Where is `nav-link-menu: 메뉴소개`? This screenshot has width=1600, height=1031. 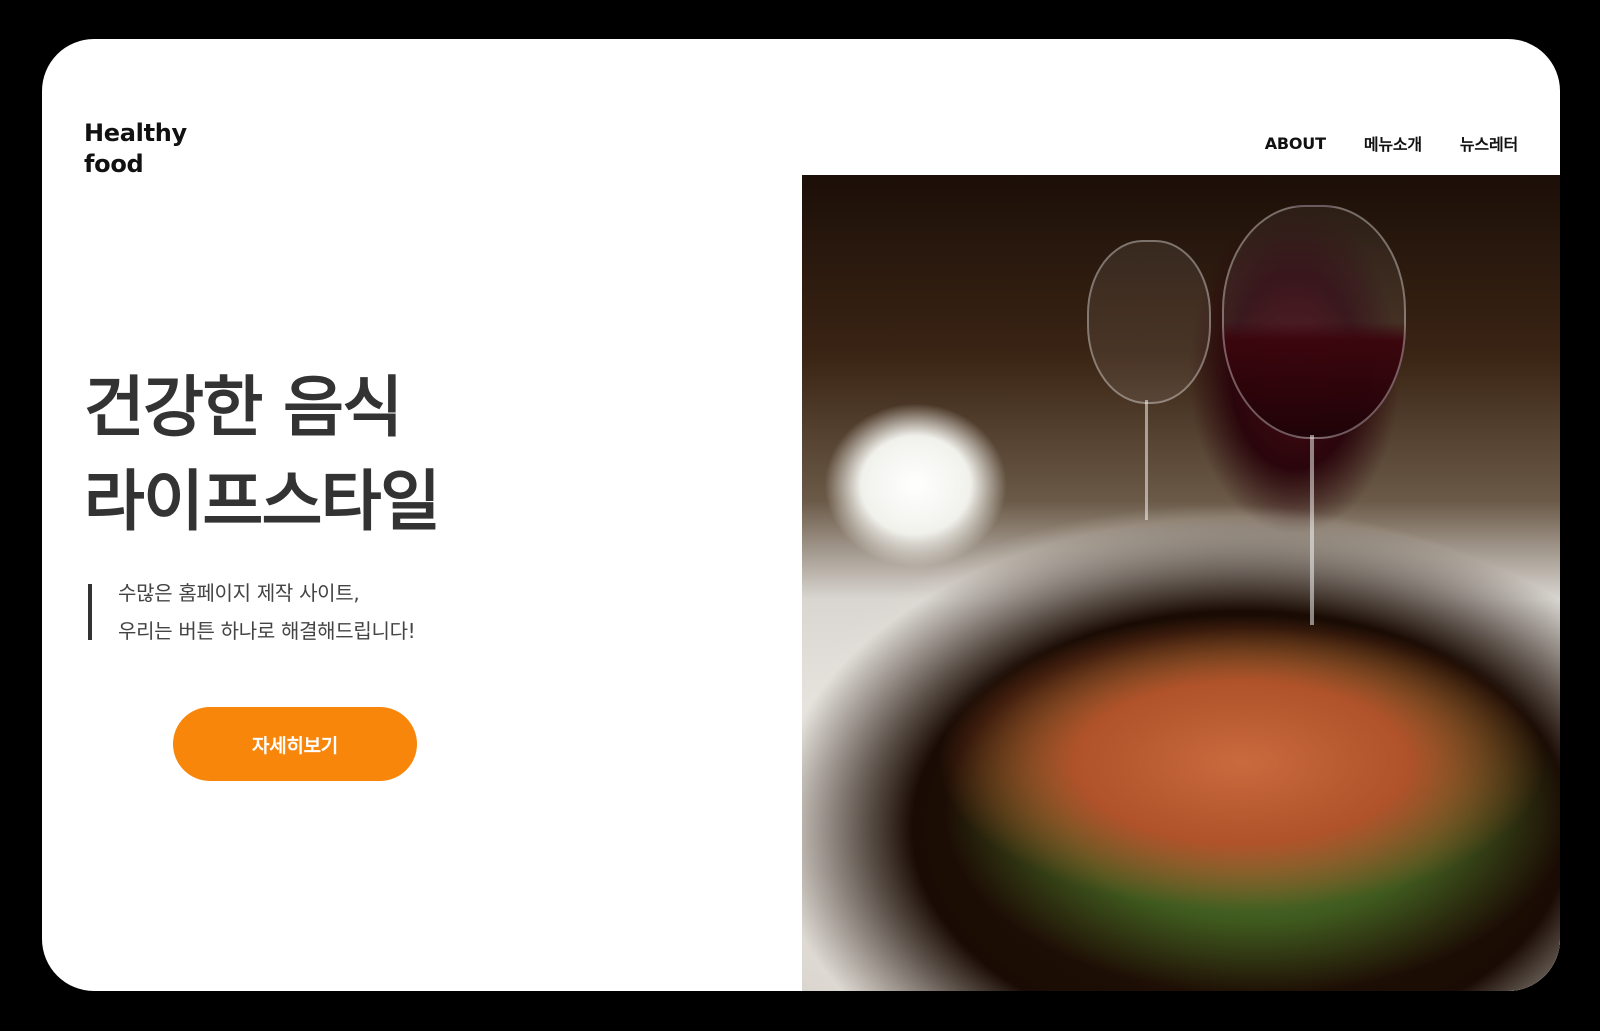
nav-link-menu: 메뉴소개 is located at coordinates (1393, 143).